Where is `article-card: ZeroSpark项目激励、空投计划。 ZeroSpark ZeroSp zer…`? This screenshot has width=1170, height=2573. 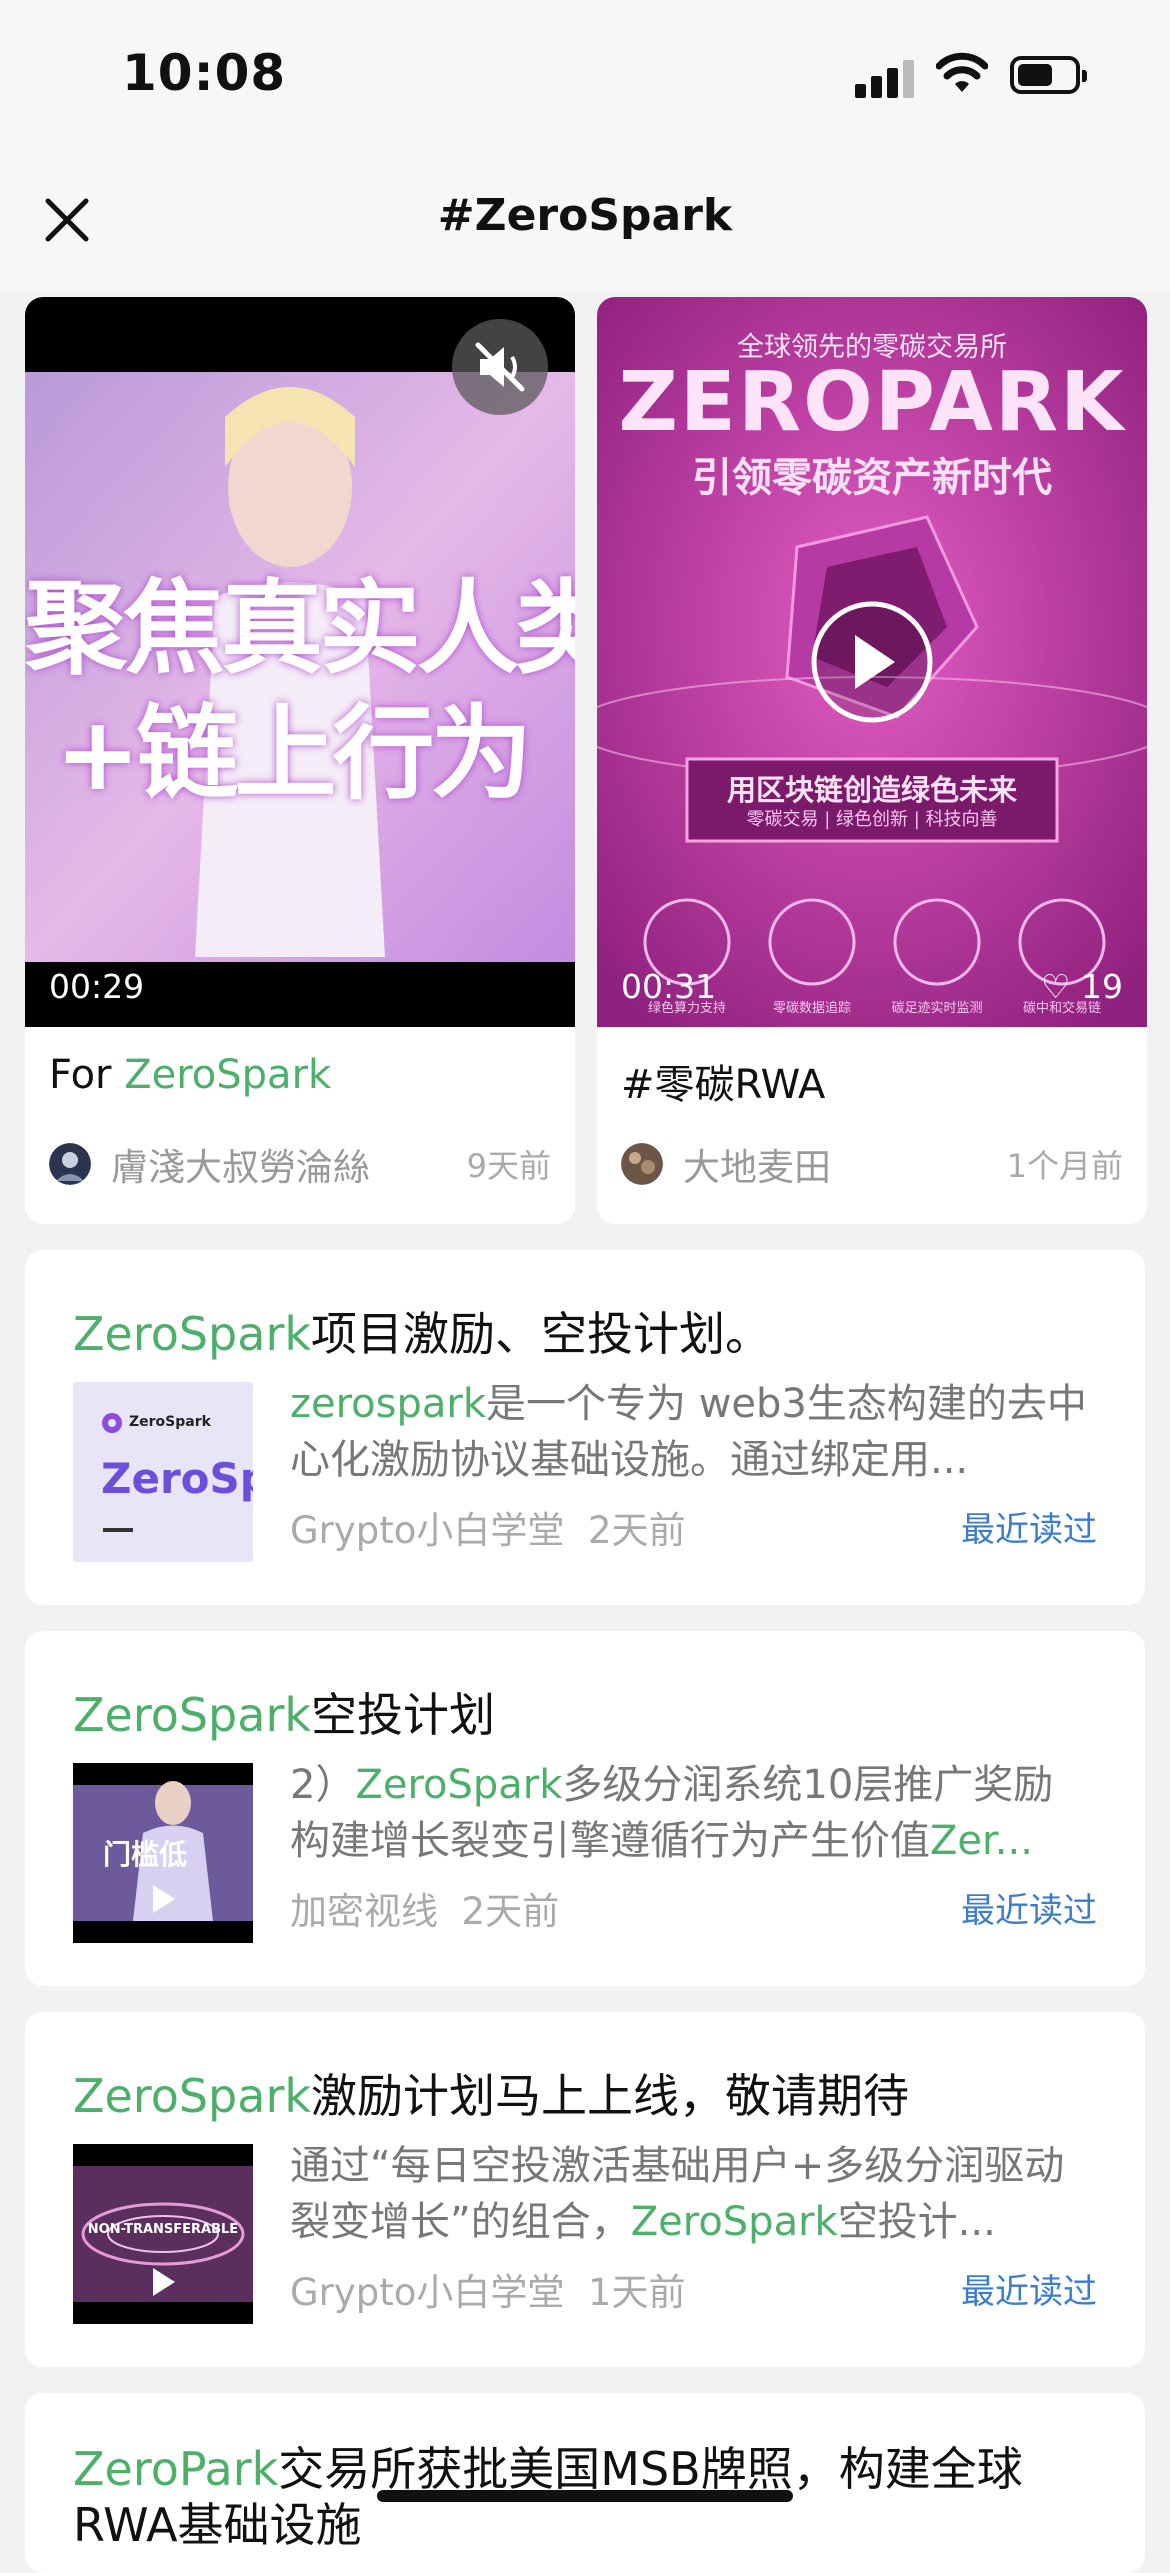
article-card: ZeroSpark项目激励、空投计划。 ZeroSpark ZeroSp zer… is located at coordinates (585, 1427).